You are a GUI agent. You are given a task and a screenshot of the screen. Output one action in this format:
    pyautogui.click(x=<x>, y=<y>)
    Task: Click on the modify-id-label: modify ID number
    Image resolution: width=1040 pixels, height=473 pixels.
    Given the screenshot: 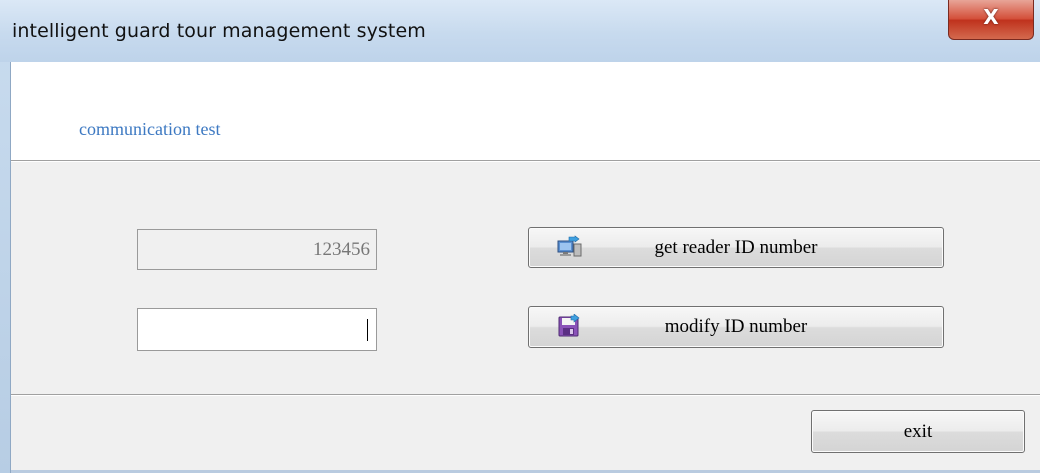 What is the action you would take?
    pyautogui.click(x=736, y=326)
    